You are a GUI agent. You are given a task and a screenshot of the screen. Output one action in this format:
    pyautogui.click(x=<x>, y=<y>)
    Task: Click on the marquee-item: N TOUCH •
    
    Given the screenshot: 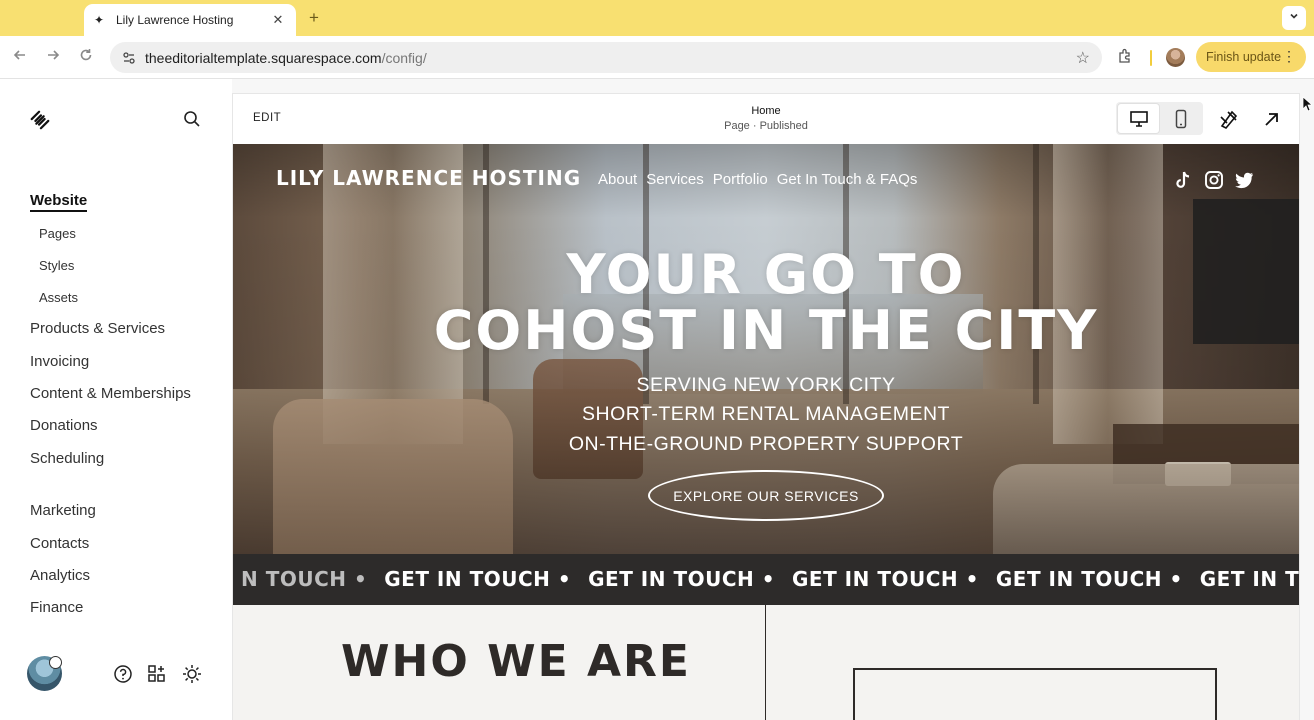 What is the action you would take?
    pyautogui.click(x=304, y=579)
    